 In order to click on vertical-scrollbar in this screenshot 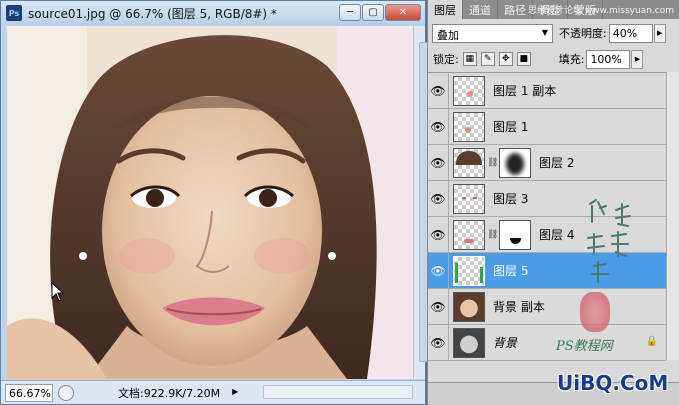, I will do `click(420, 202)`.